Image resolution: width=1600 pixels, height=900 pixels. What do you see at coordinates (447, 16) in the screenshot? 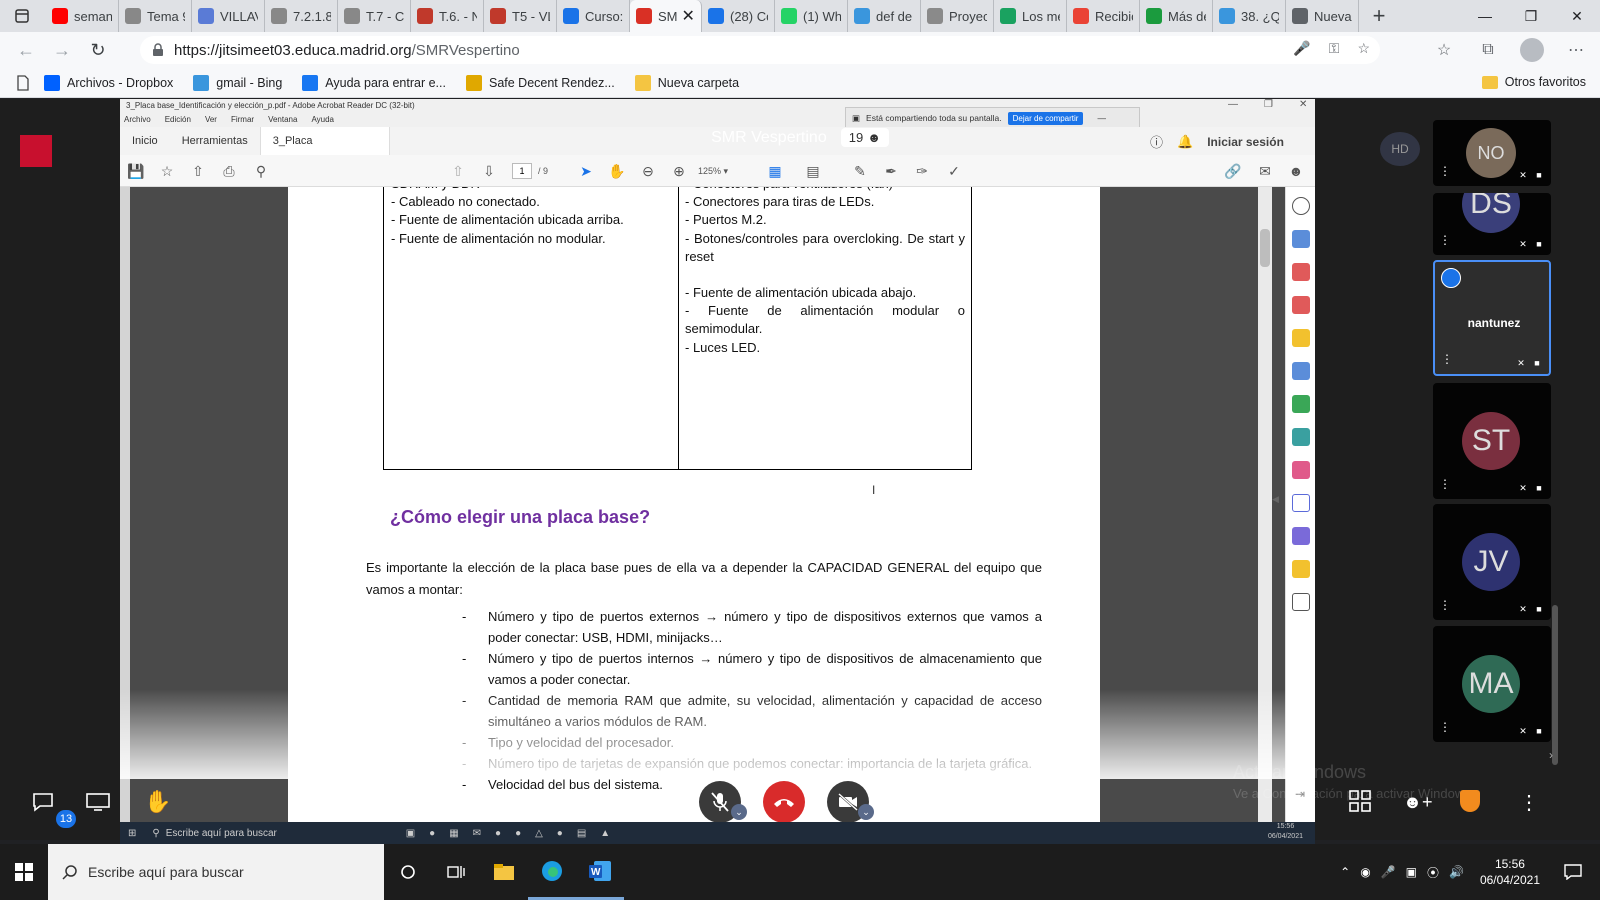
I see `browser-tab: T.6. - N` at bounding box center [447, 16].